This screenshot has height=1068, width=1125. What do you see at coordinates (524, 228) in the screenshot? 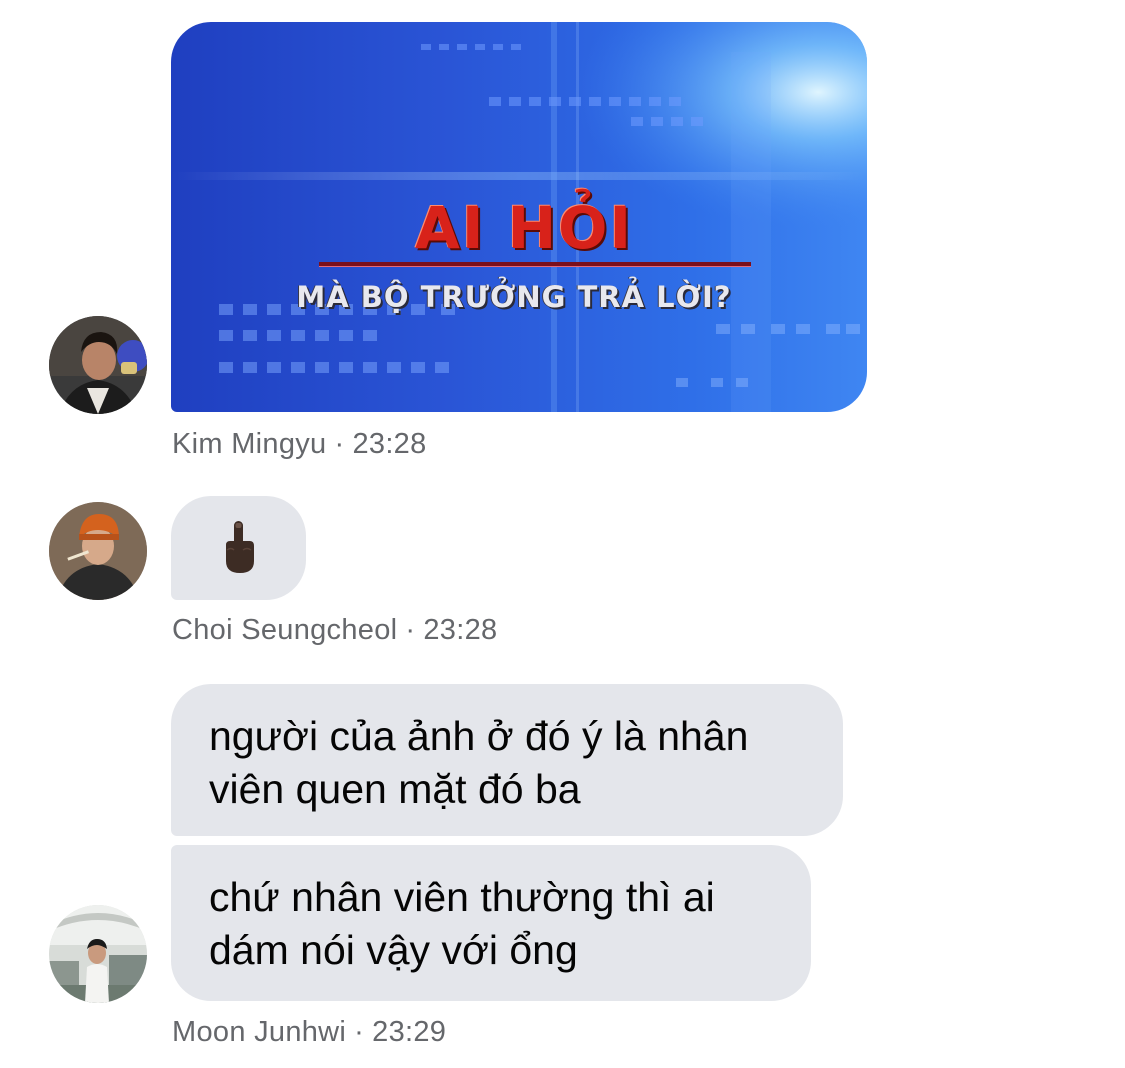
I see `news-title: AI HỎI` at bounding box center [524, 228].